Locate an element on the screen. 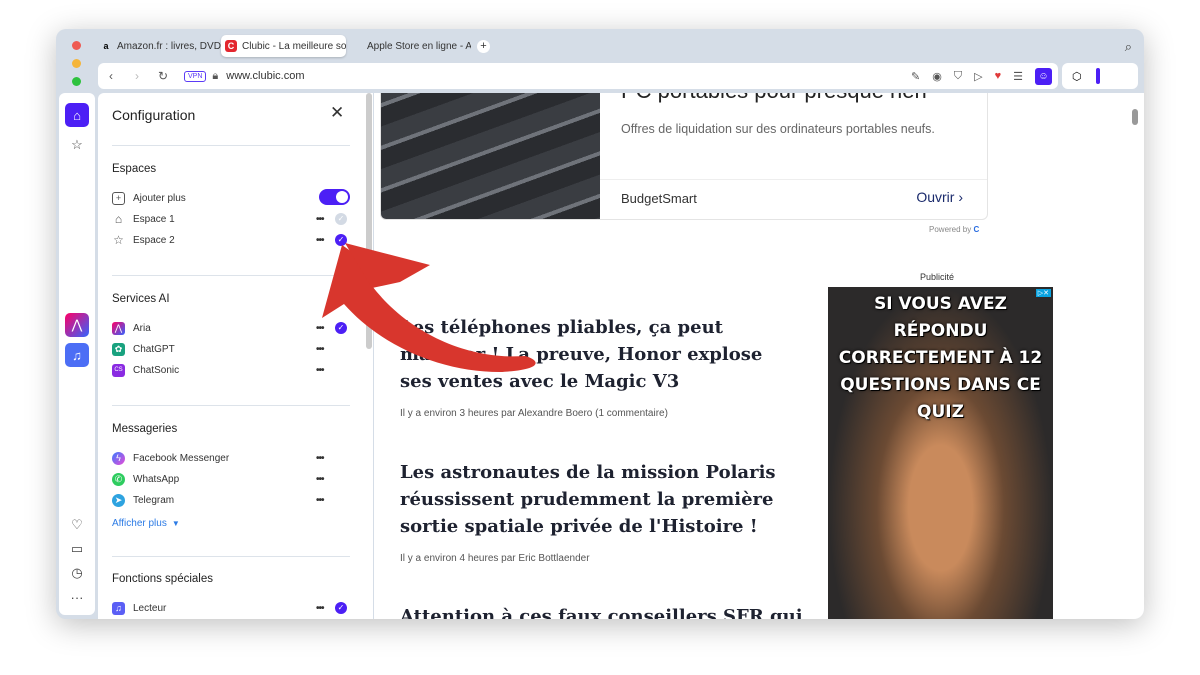  arrow-shape is located at coordinates (429, 308).